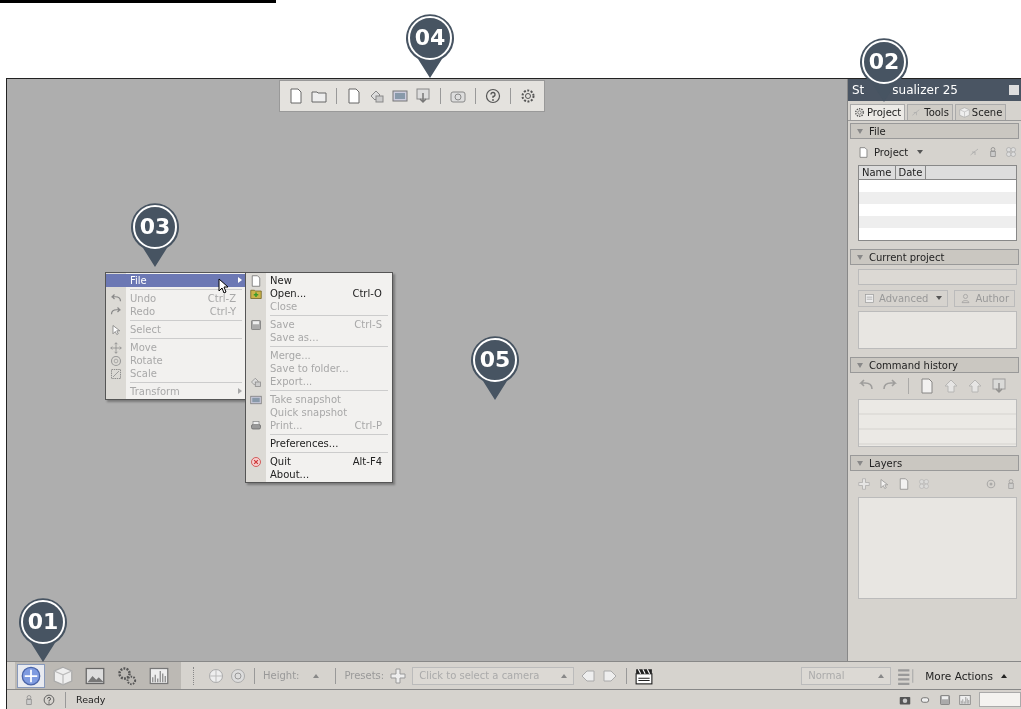 The height and width of the screenshot is (709, 1021). I want to click on navigate-icon, so click(31, 675).